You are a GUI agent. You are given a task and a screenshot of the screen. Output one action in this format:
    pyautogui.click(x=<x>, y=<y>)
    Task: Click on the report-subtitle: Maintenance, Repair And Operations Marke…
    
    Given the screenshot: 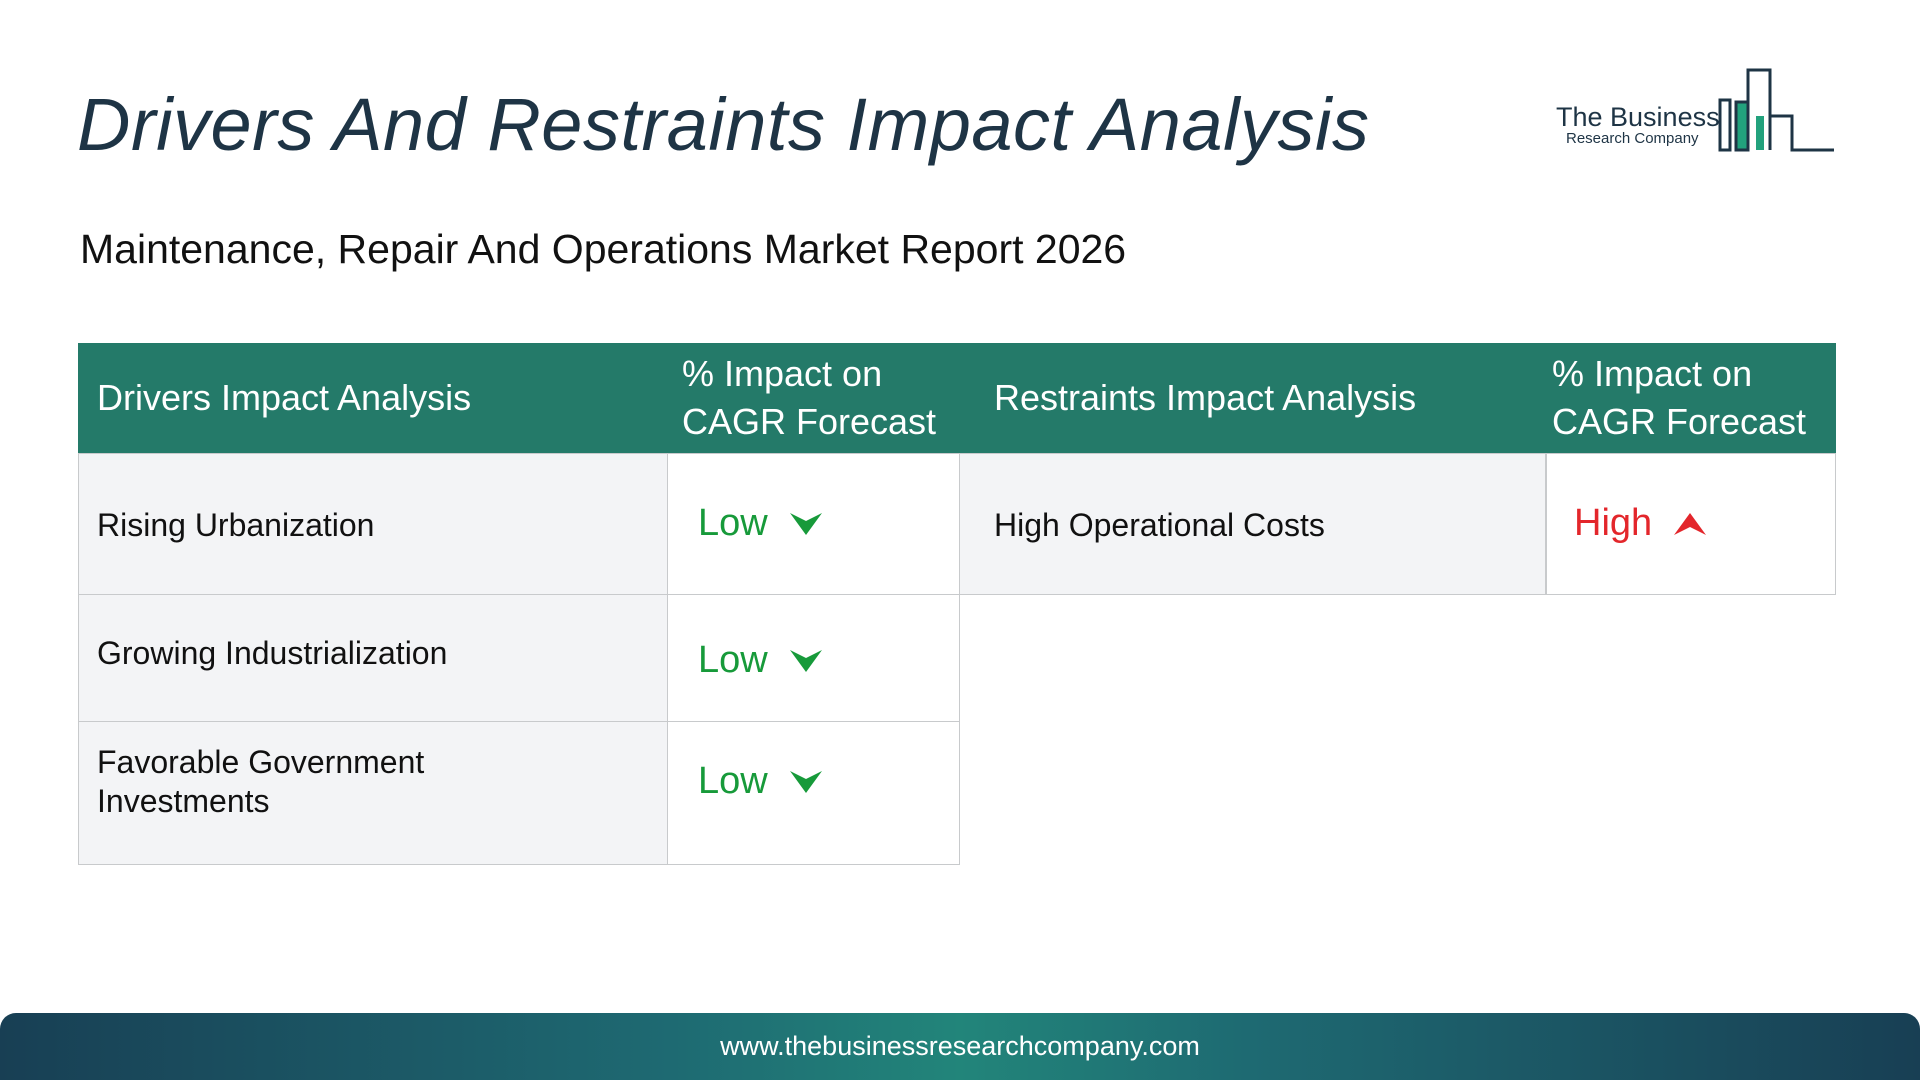 What is the action you would take?
    pyautogui.click(x=603, y=249)
    